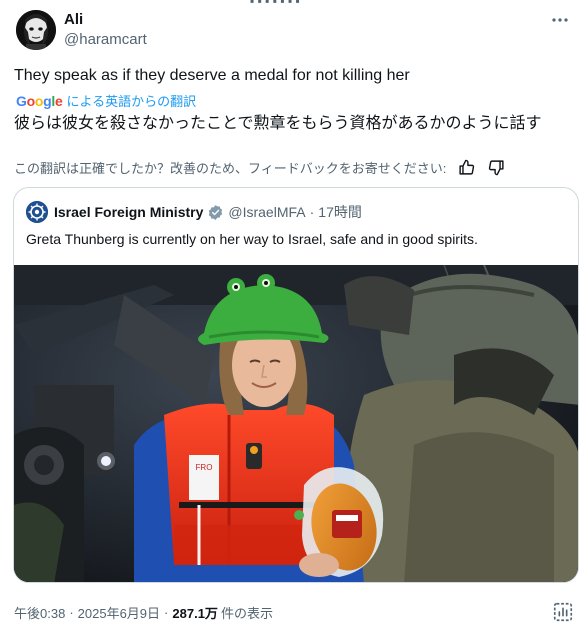 Image resolution: width=588 pixels, height=628 pixels. Describe the element at coordinates (560, 22) in the screenshot. I see `more-options-icon` at that location.